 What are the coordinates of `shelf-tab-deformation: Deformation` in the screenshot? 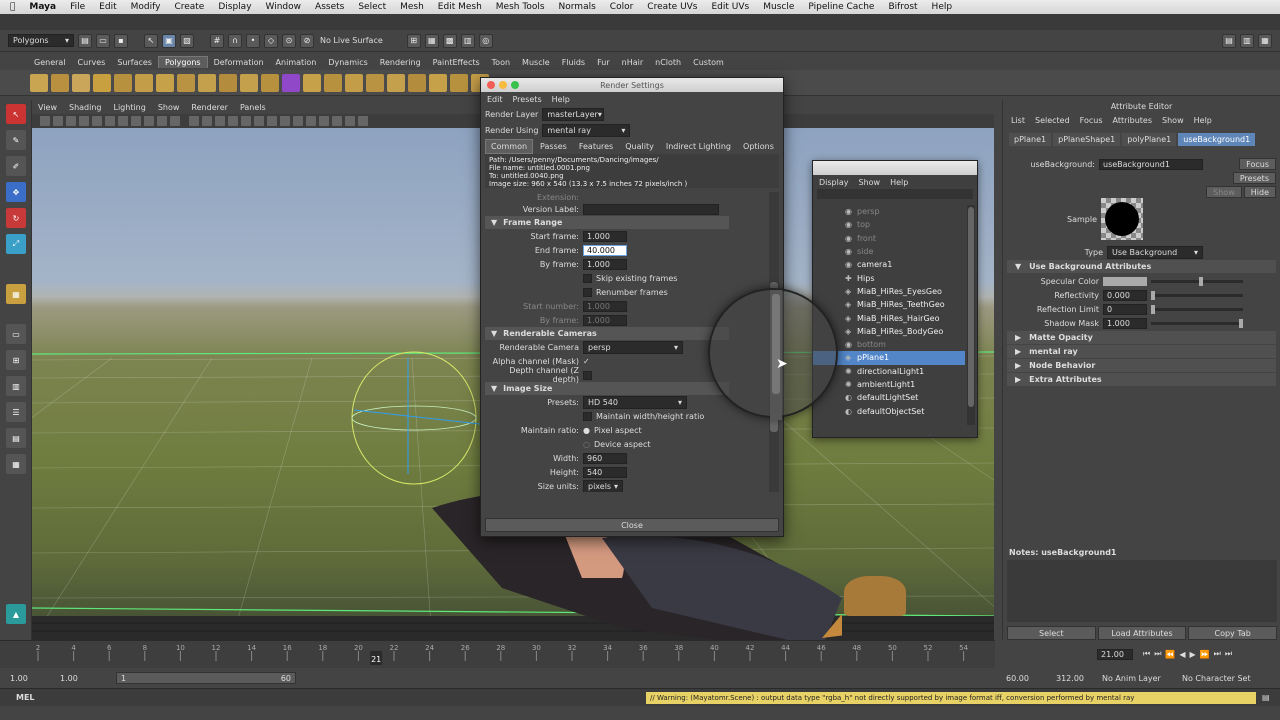 It's located at (239, 62).